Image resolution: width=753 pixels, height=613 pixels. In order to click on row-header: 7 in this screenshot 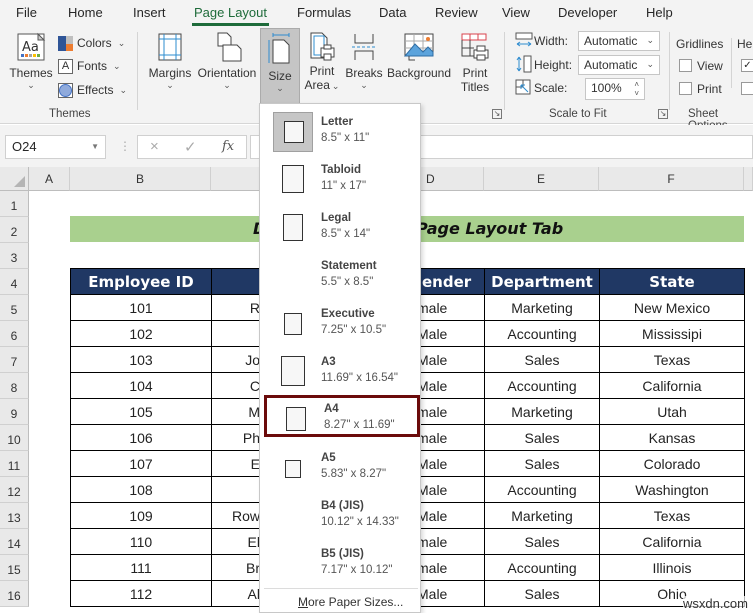, I will do `click(14, 360)`.